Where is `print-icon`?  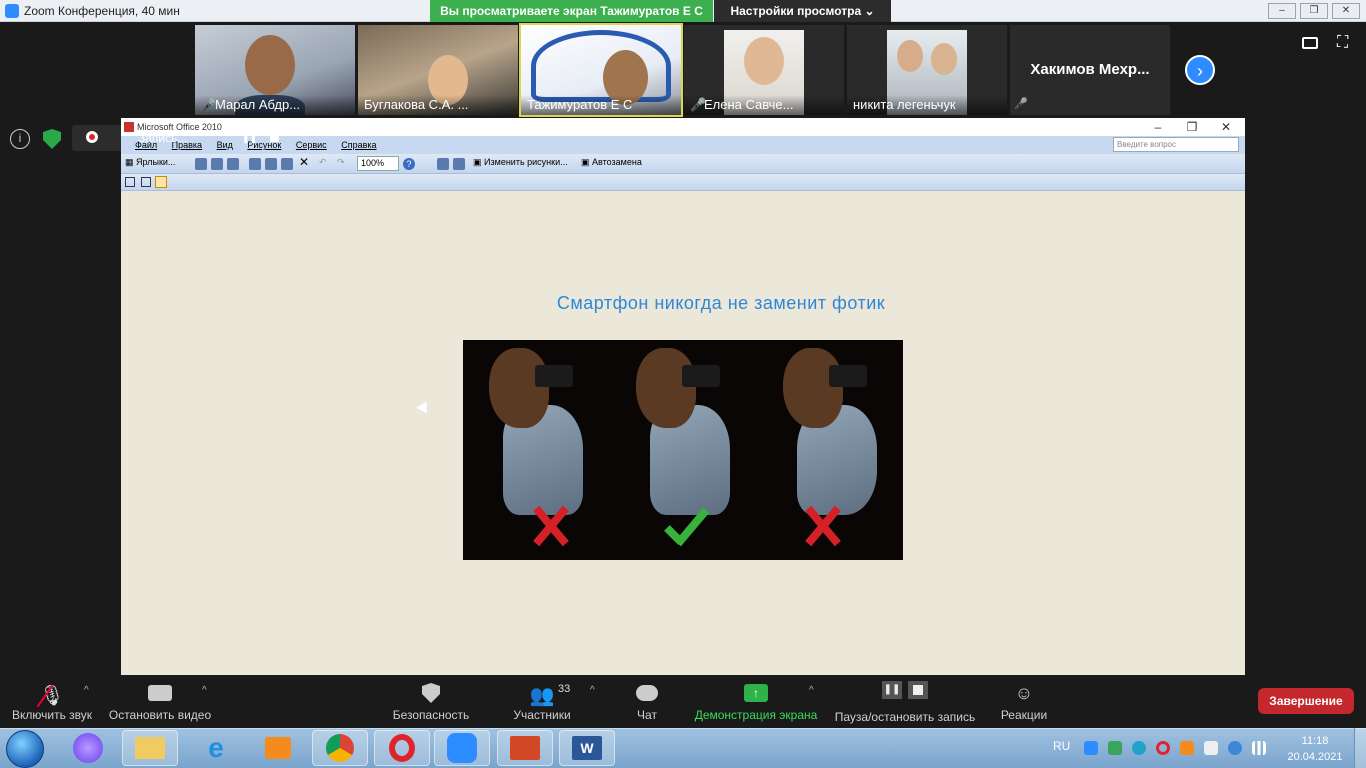 print-icon is located at coordinates (217, 164).